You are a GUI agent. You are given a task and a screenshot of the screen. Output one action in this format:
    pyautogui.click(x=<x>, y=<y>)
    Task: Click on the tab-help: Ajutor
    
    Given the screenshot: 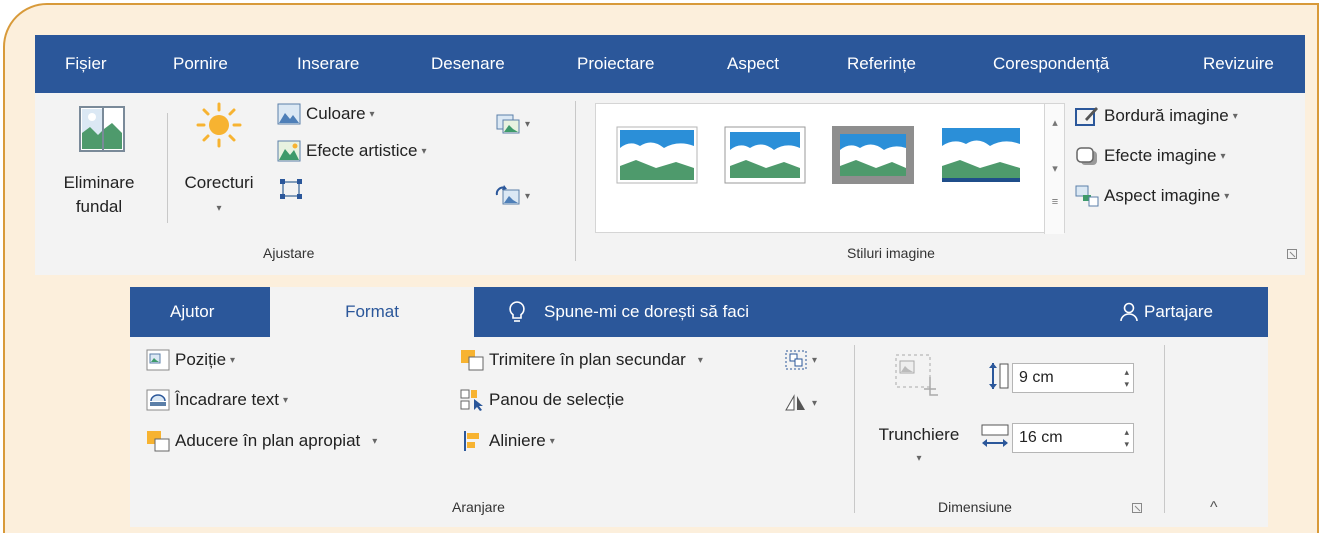 What is the action you would take?
    pyautogui.click(x=192, y=312)
    